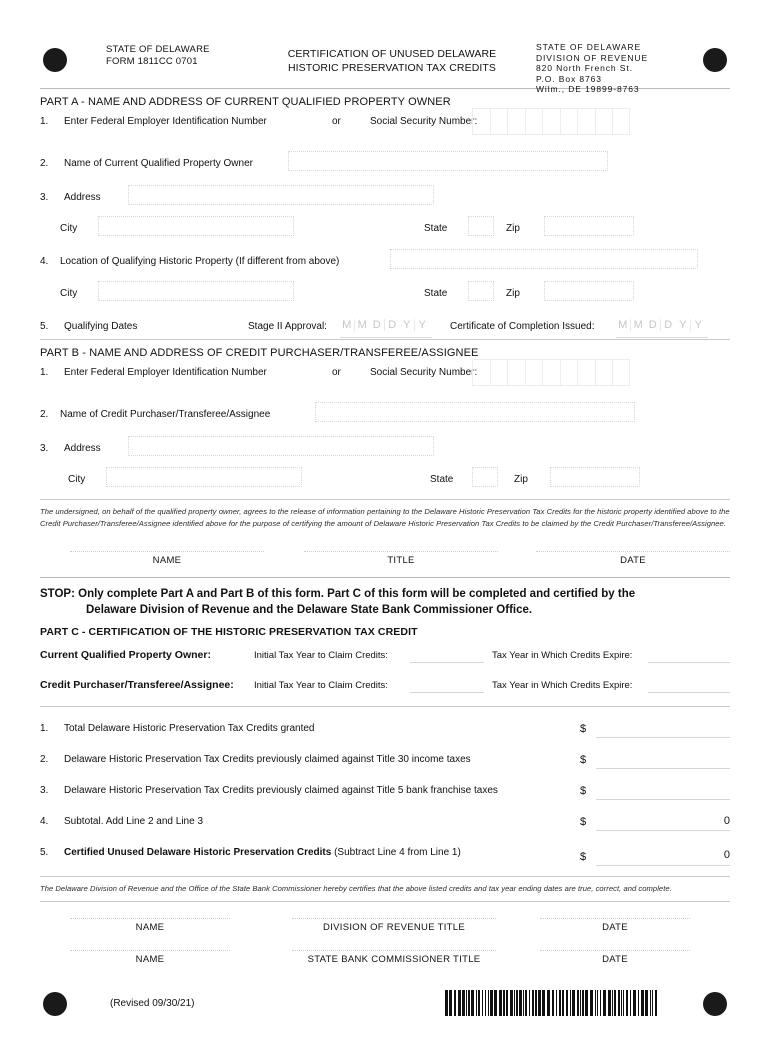 The width and height of the screenshot is (770, 1064). I want to click on part-a-ssn-grid, so click(551, 121).